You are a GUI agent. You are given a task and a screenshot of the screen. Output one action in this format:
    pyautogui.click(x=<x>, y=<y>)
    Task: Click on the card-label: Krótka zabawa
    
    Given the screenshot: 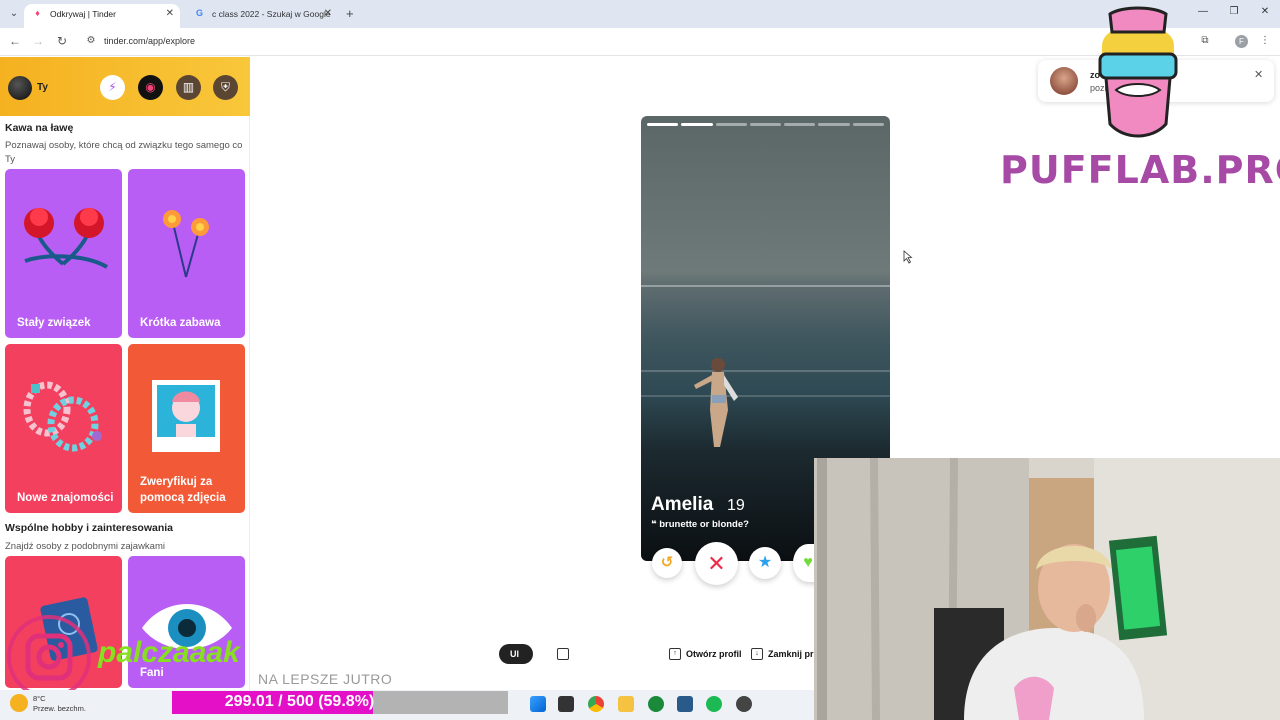 What is the action you would take?
    pyautogui.click(x=180, y=323)
    